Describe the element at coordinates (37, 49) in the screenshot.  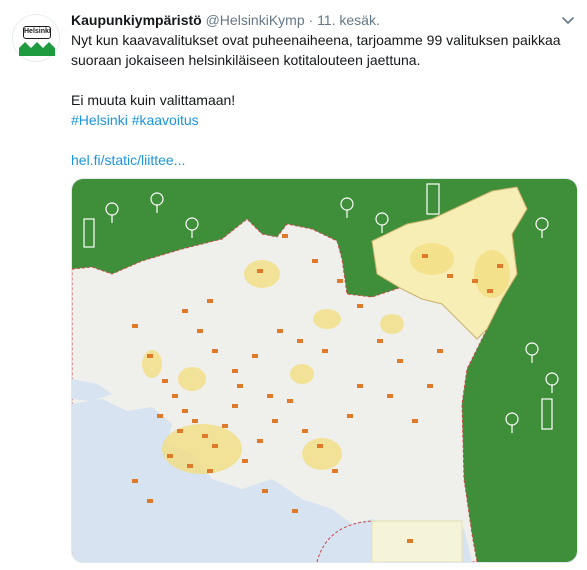
I see `helsinki-wave-icon` at that location.